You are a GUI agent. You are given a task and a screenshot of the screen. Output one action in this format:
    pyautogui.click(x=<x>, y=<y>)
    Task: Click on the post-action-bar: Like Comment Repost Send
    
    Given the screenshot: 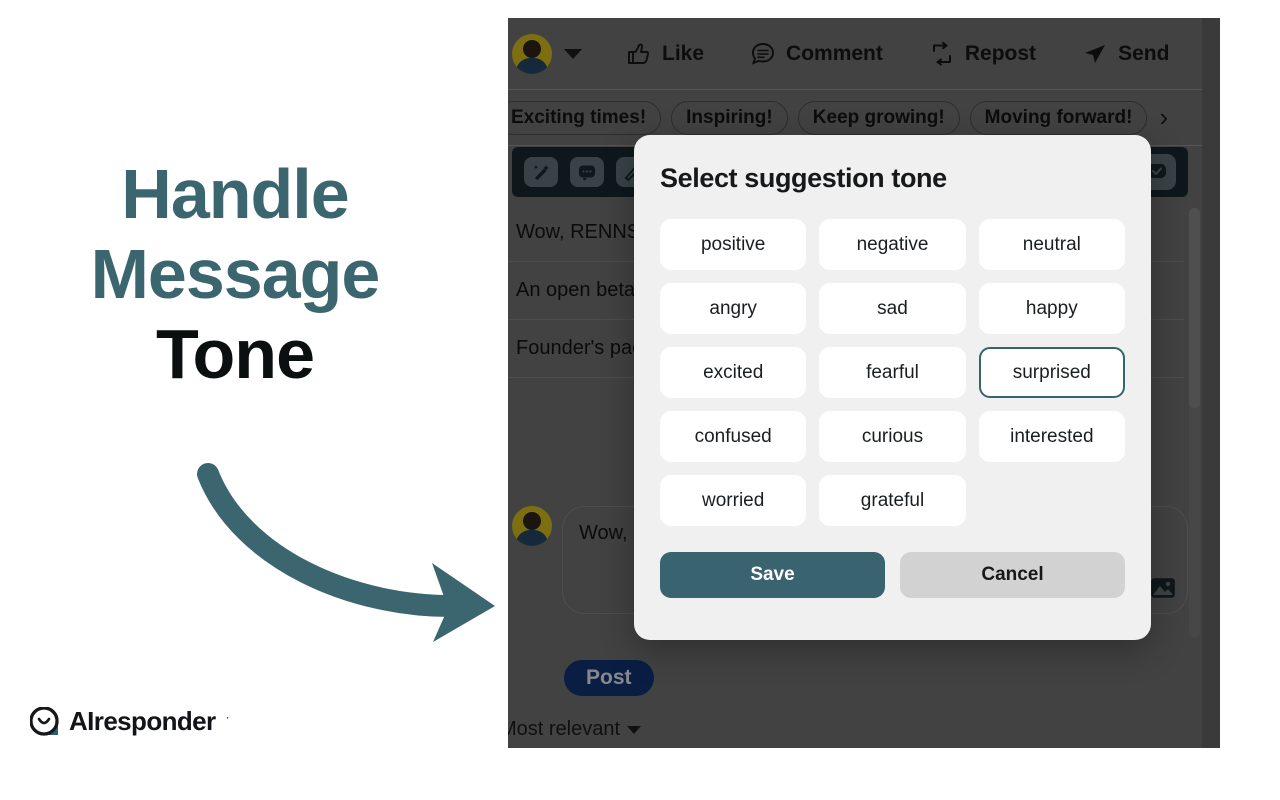 What is the action you would take?
    pyautogui.click(x=864, y=54)
    